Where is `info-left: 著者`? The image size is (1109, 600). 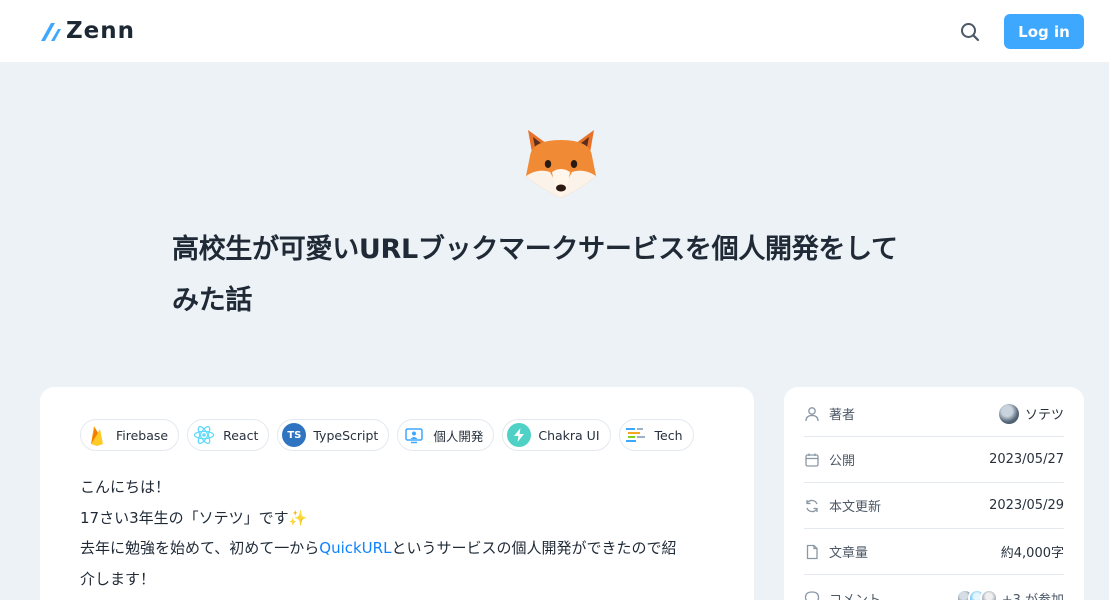
info-left: 著者 is located at coordinates (829, 413).